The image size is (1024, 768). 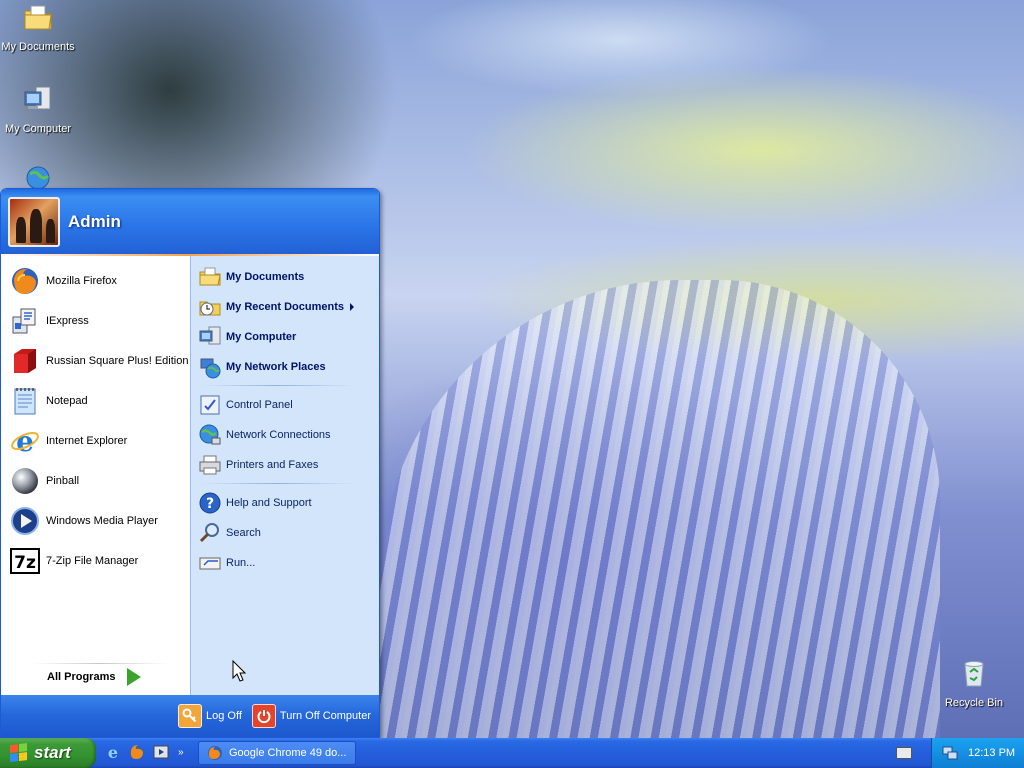 What do you see at coordinates (239, 671) in the screenshot?
I see `mouse-cursor-icon` at bounding box center [239, 671].